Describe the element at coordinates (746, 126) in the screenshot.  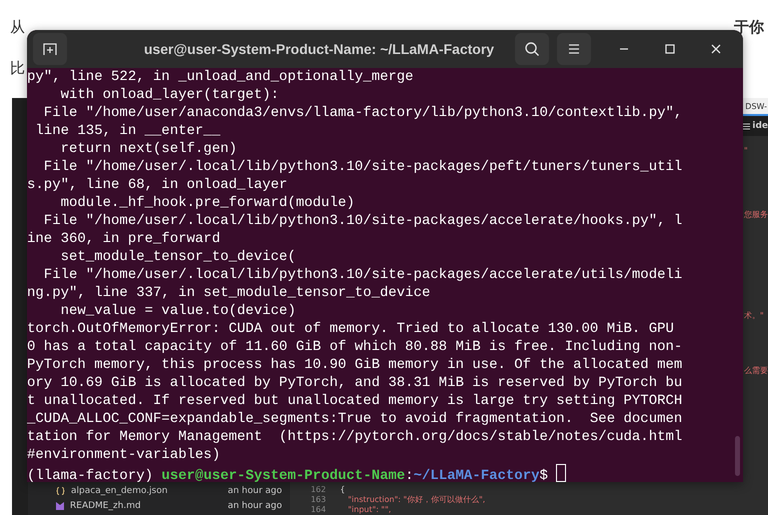
I see `lines-icon` at that location.